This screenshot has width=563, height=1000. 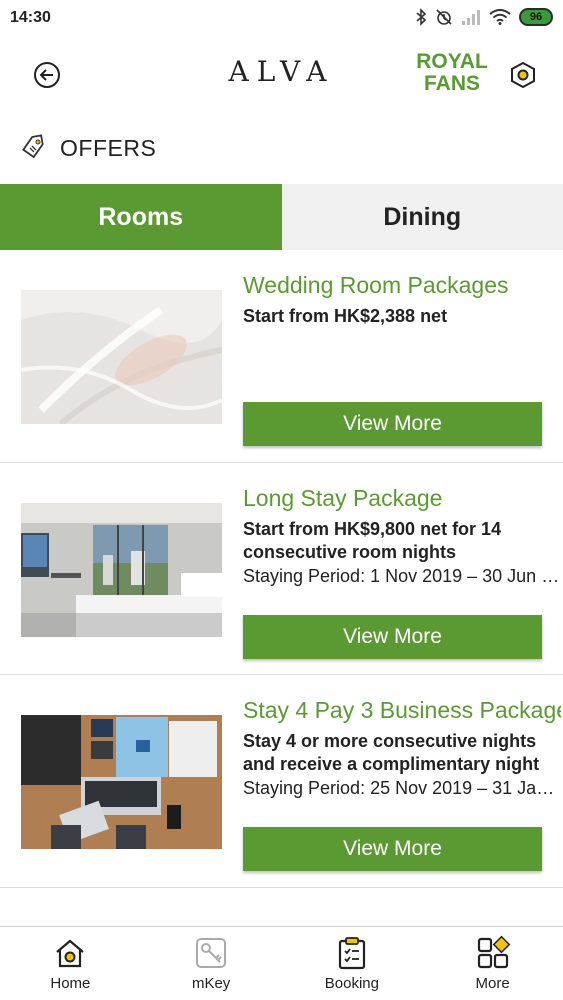 What do you see at coordinates (121, 782) in the screenshot?
I see `business-travel-image` at bounding box center [121, 782].